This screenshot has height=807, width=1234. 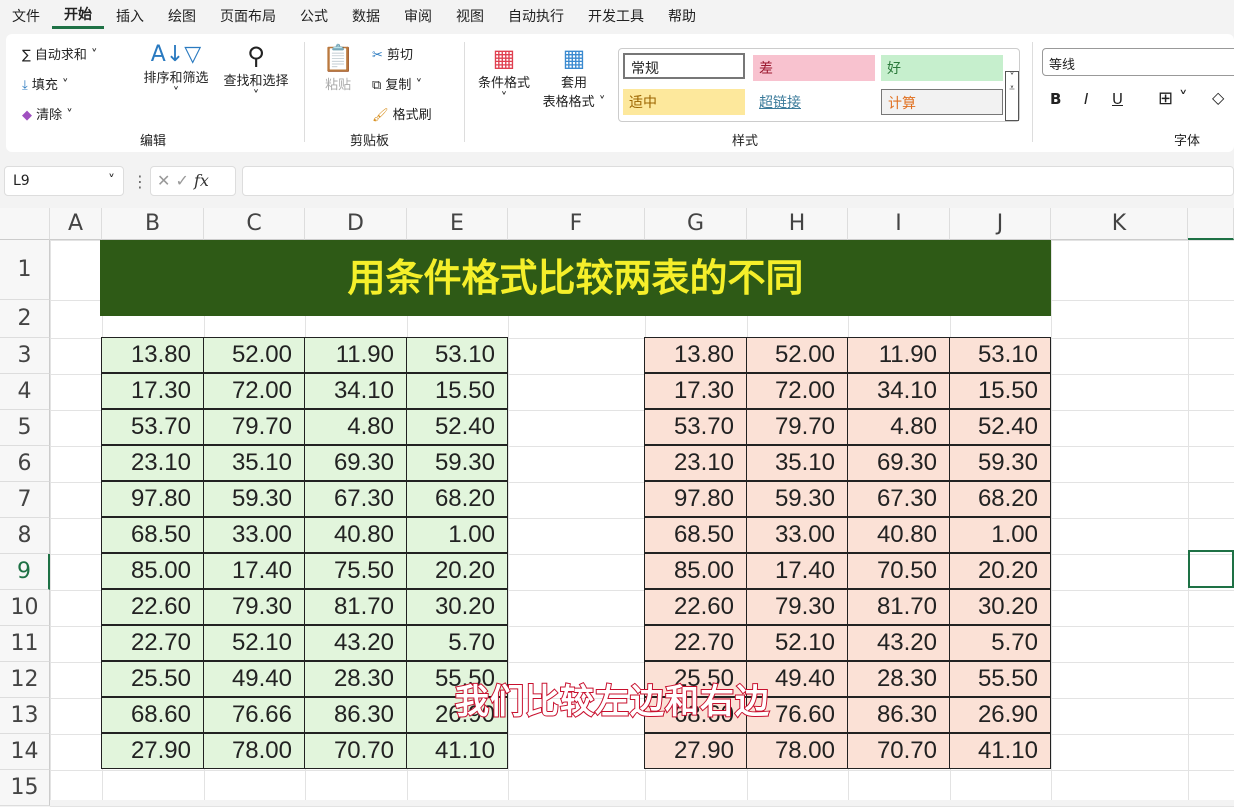 What do you see at coordinates (1000, 679) in the screenshot?
I see `table-cell: 55.50` at bounding box center [1000, 679].